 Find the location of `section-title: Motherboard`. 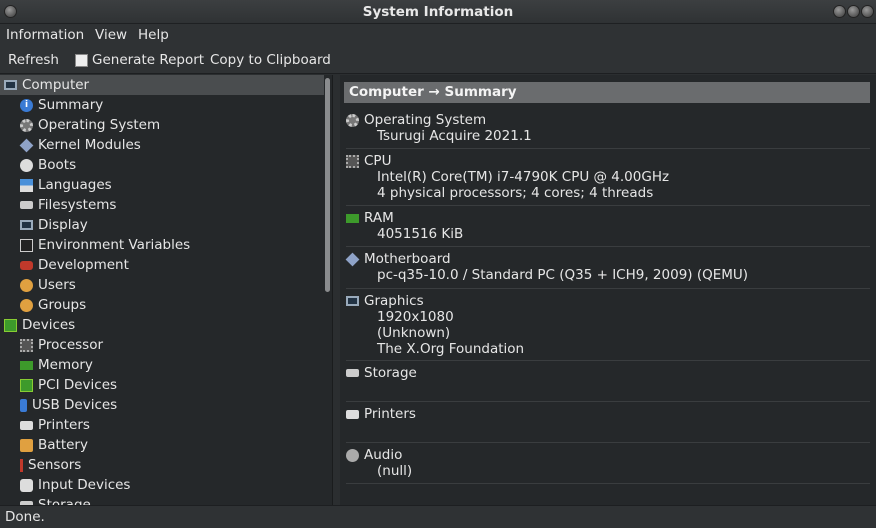

section-title: Motherboard is located at coordinates (407, 259).